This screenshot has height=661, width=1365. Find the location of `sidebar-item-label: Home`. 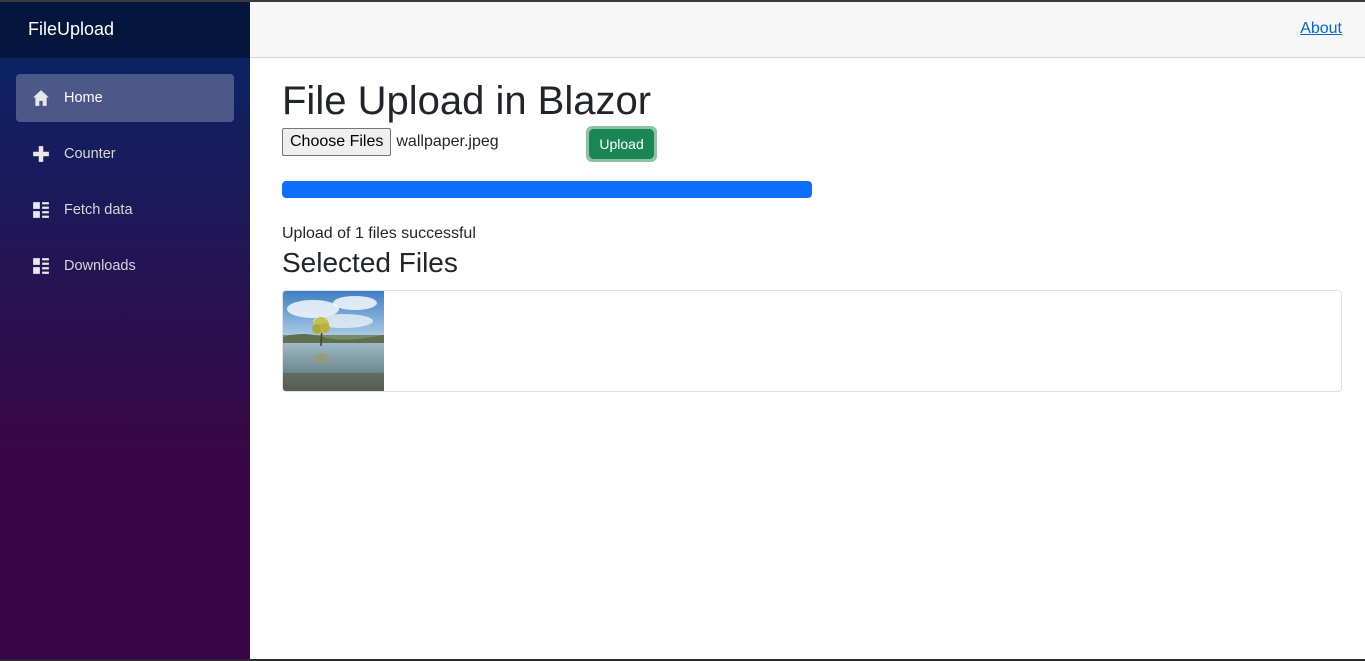

sidebar-item-label: Home is located at coordinates (83, 98).